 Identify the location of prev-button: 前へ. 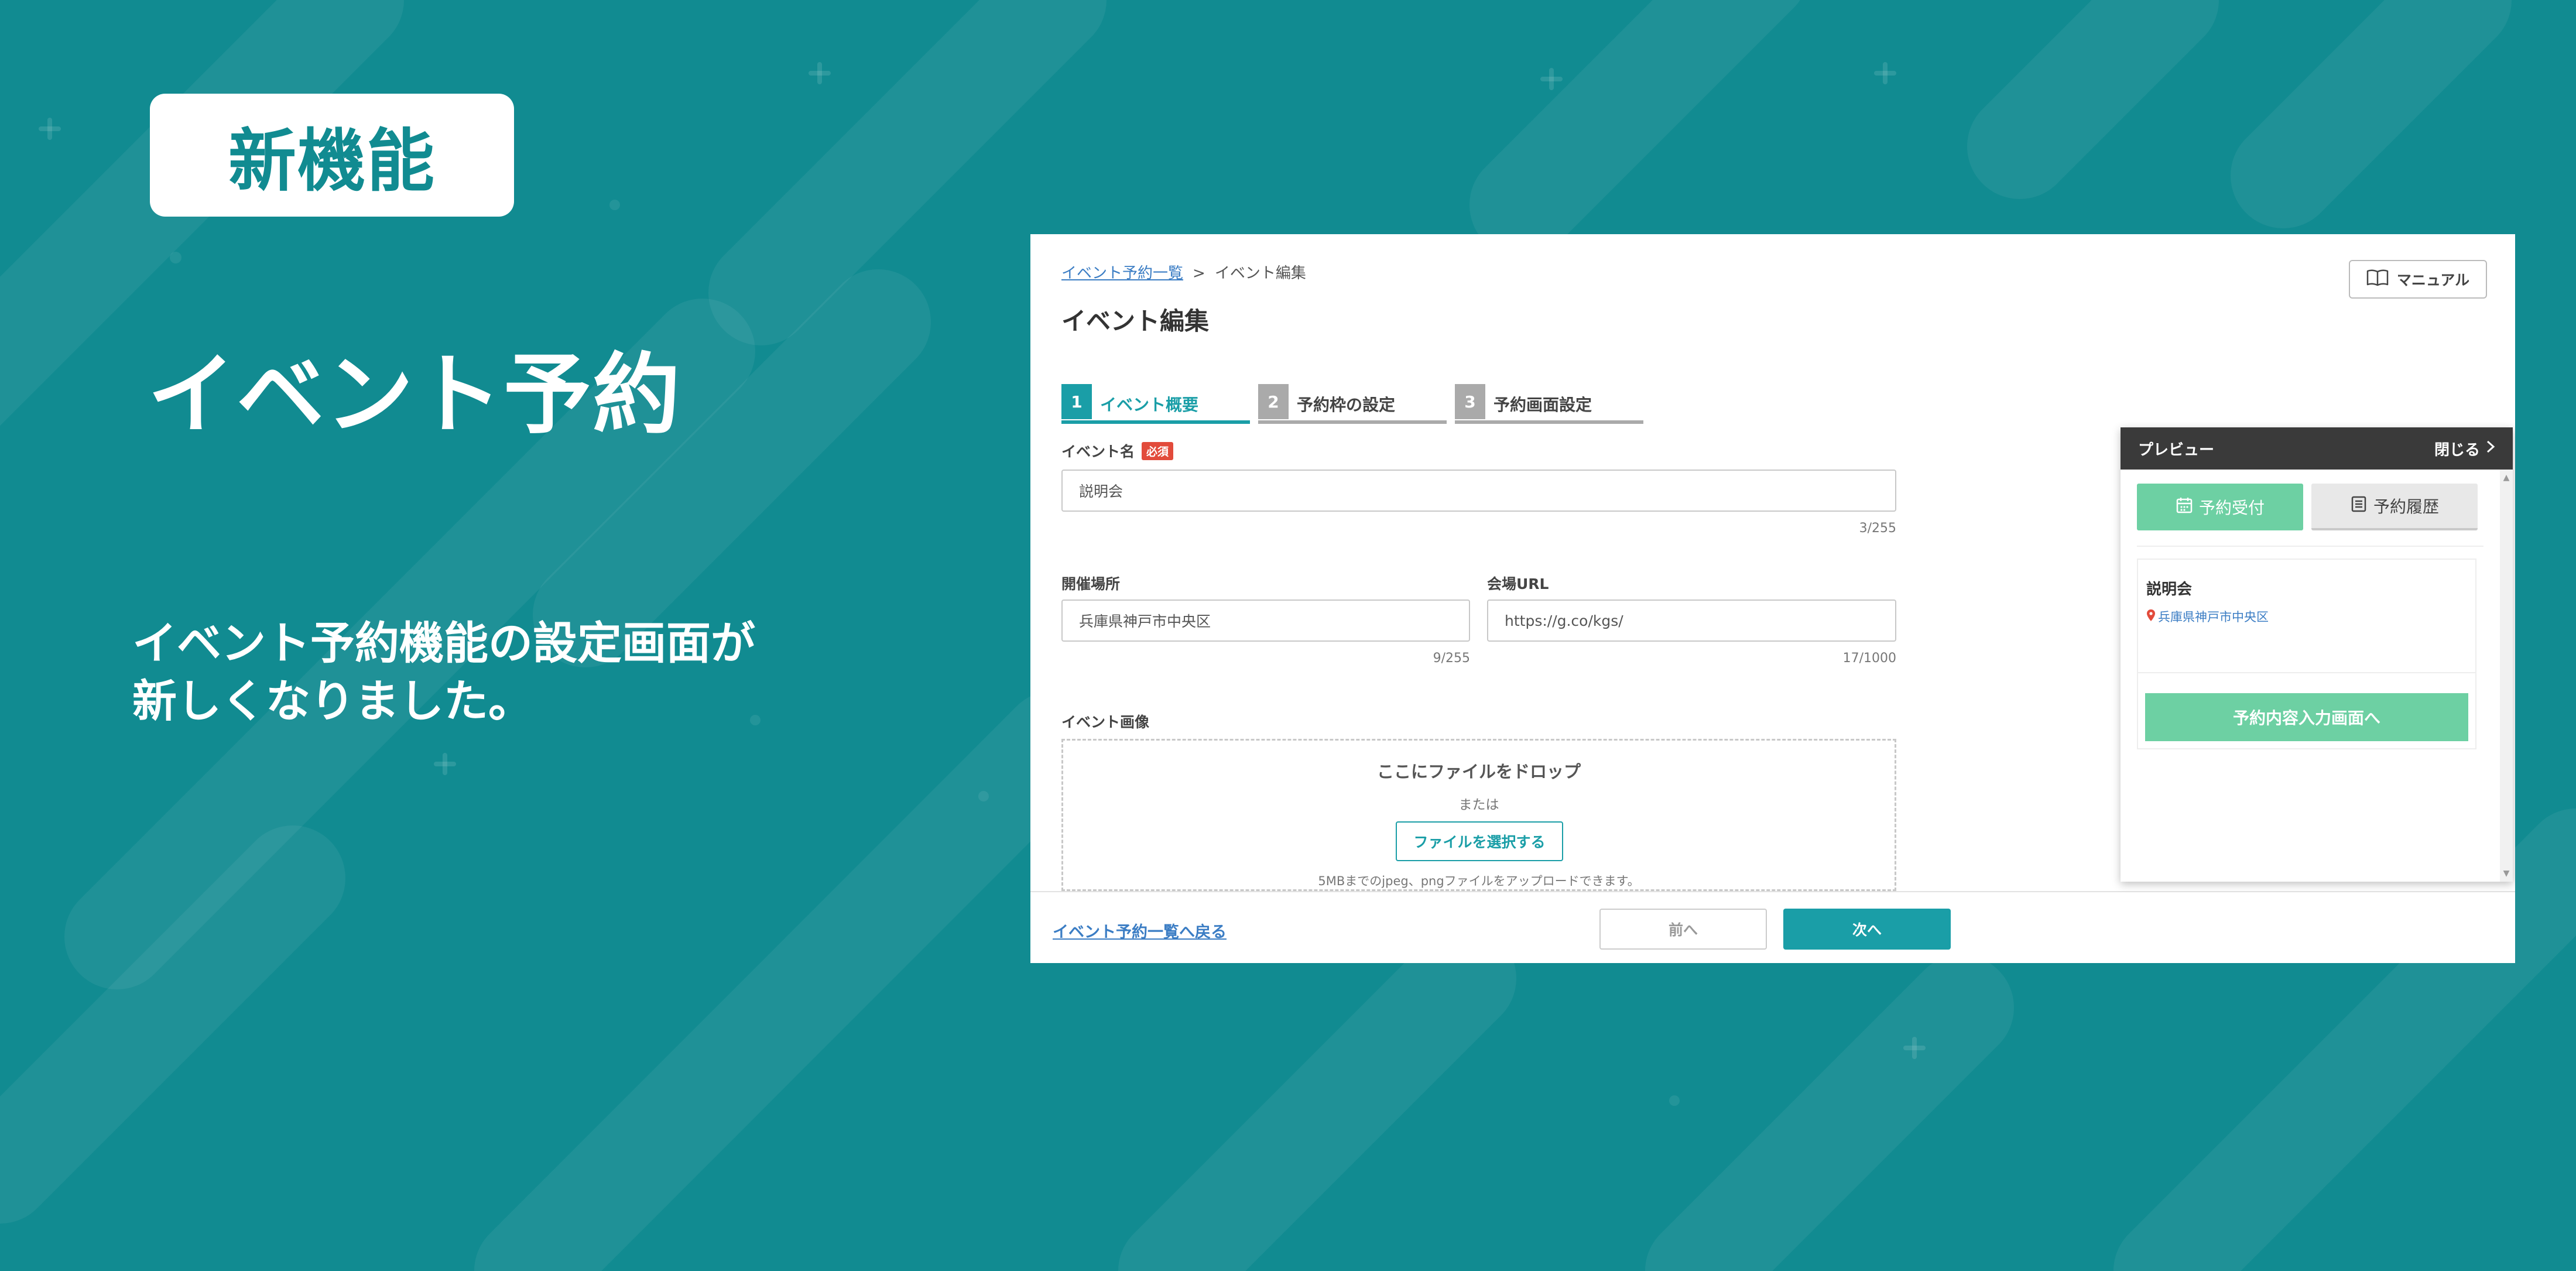
(1683, 929).